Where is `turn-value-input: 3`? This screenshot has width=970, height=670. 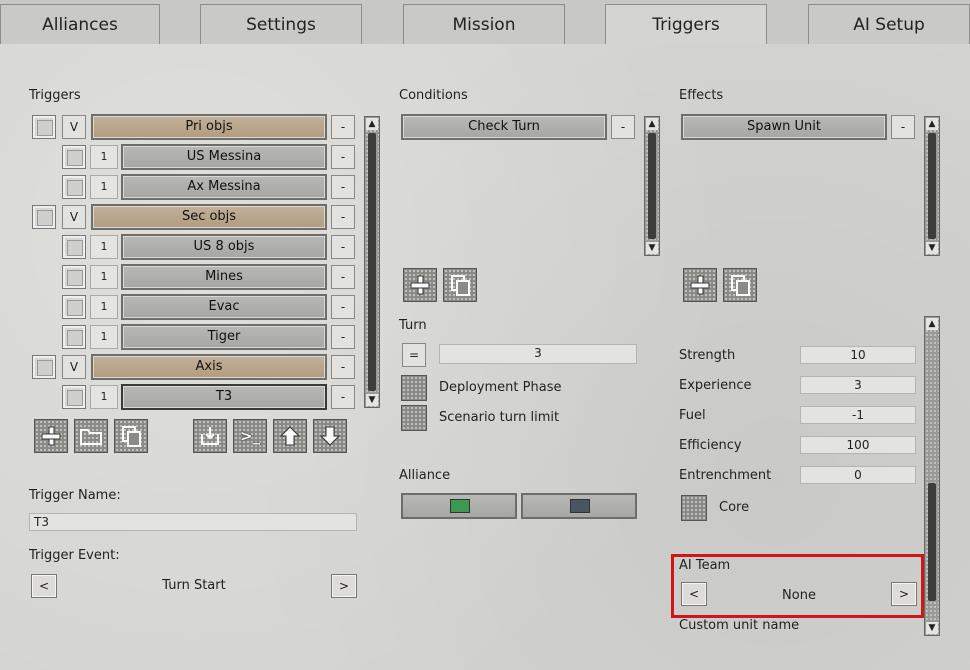
turn-value-input: 3 is located at coordinates (538, 354).